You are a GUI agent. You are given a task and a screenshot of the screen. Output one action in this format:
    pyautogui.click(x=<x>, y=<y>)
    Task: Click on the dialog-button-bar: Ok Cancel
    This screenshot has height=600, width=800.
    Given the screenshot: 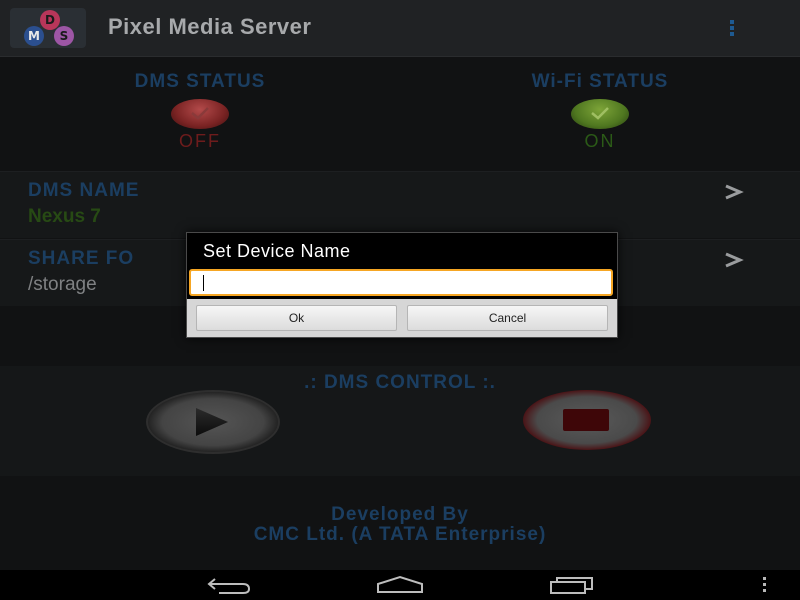 What is the action you would take?
    pyautogui.click(x=402, y=318)
    